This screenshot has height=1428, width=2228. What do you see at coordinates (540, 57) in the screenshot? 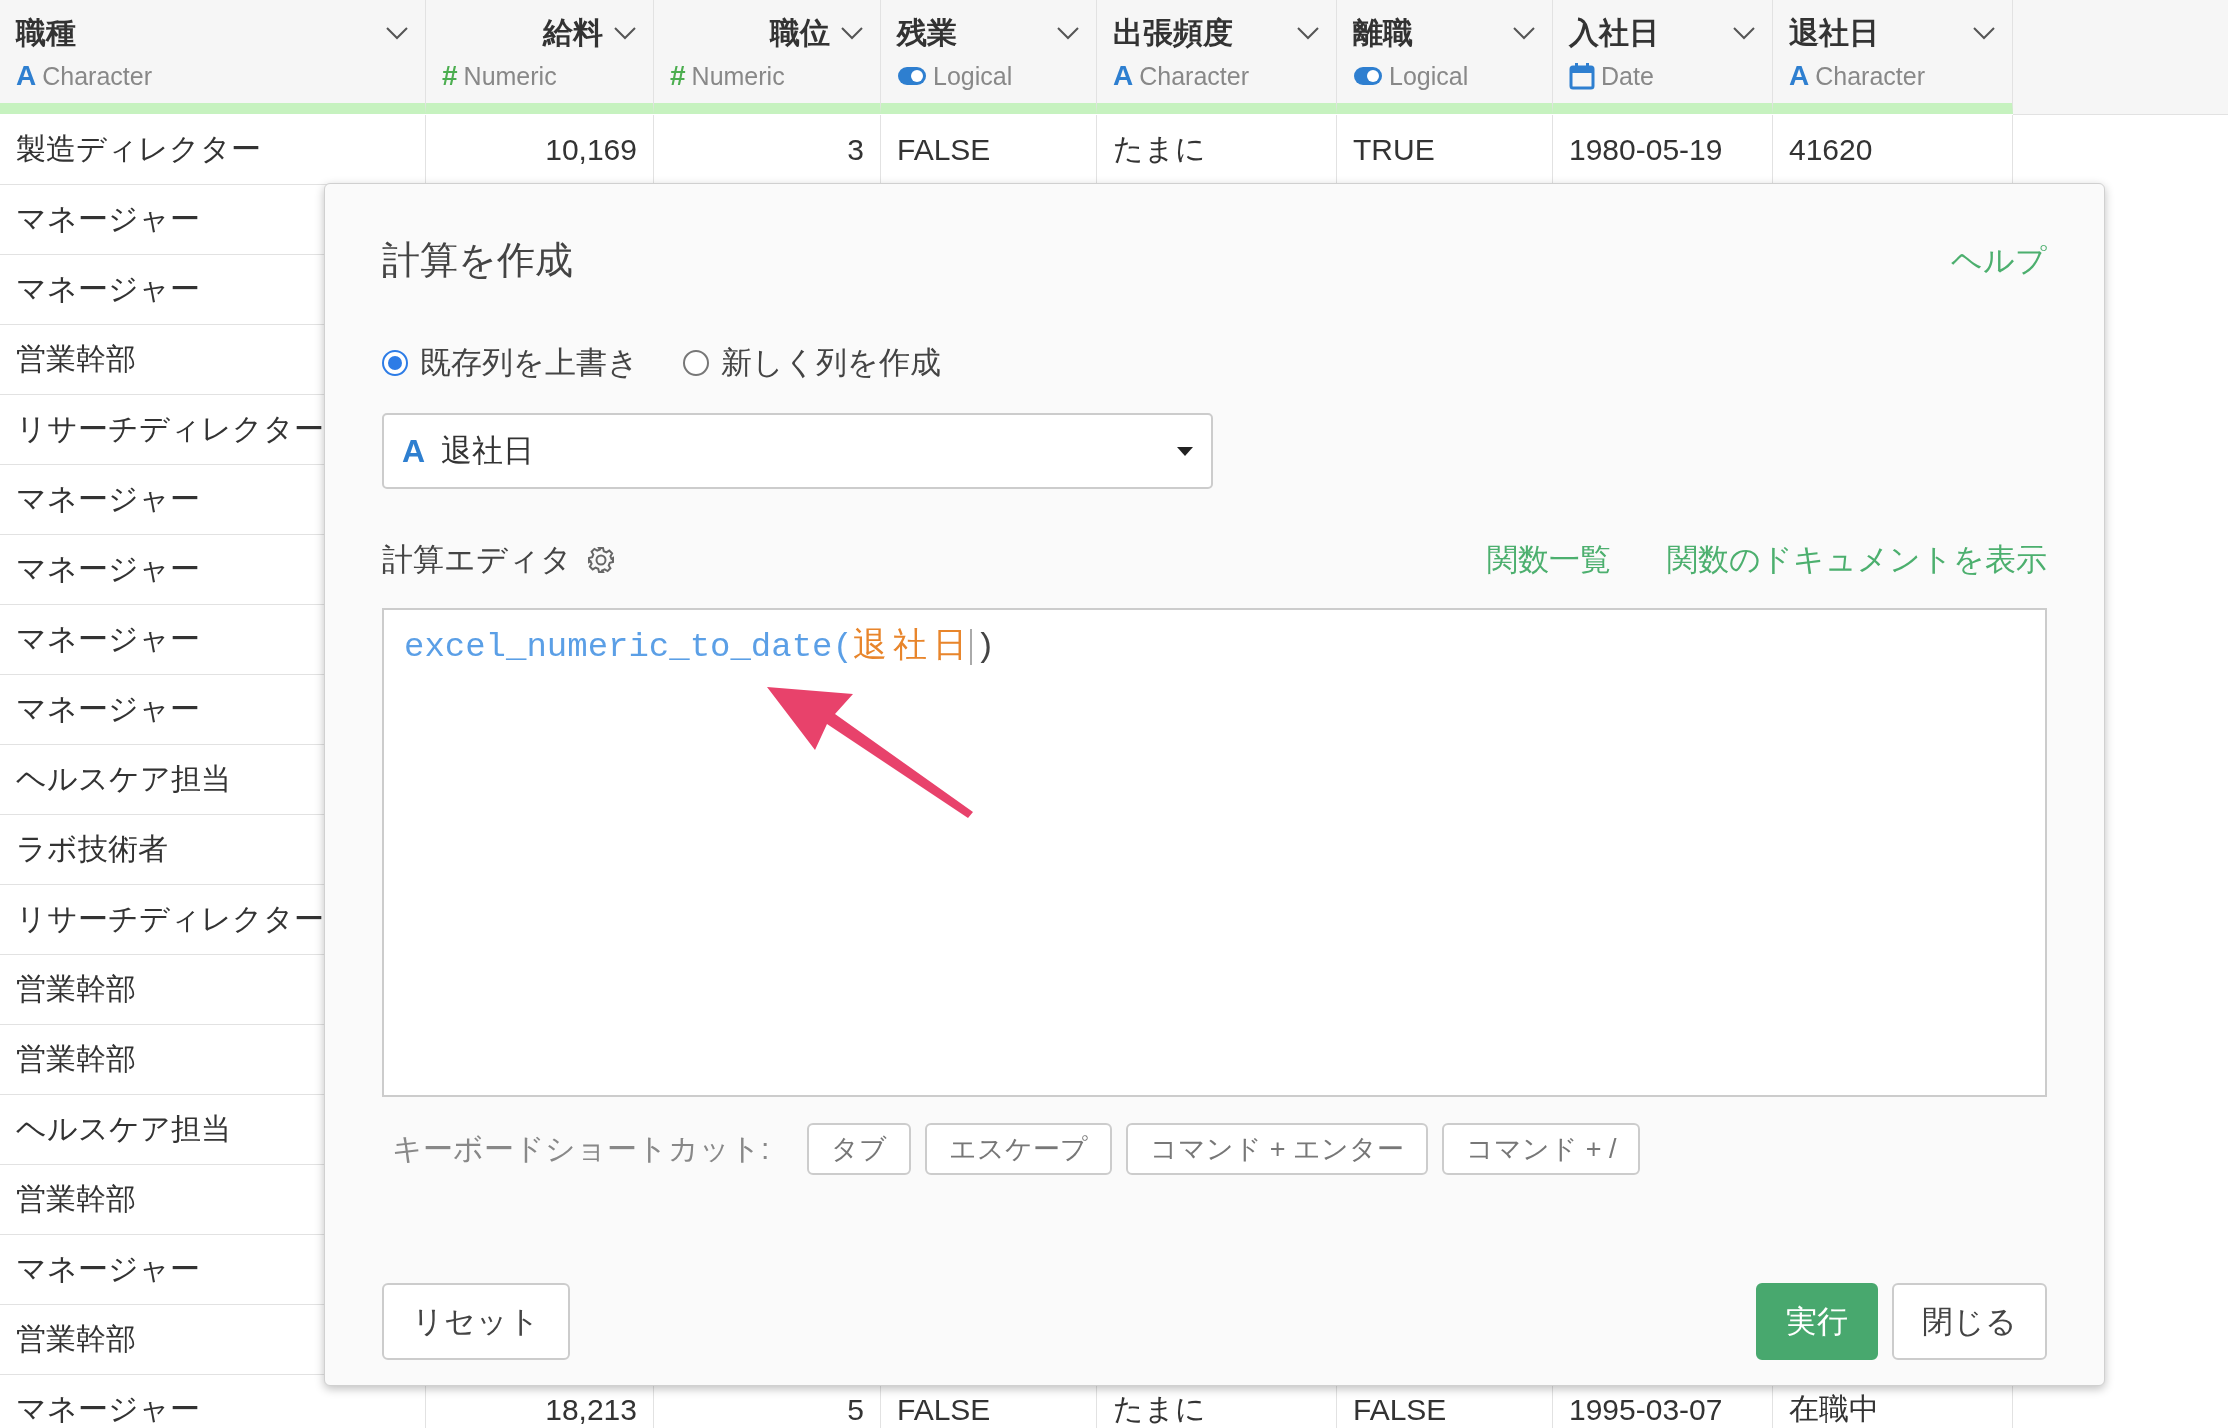
I see `column-header: 給料 # Numeric` at bounding box center [540, 57].